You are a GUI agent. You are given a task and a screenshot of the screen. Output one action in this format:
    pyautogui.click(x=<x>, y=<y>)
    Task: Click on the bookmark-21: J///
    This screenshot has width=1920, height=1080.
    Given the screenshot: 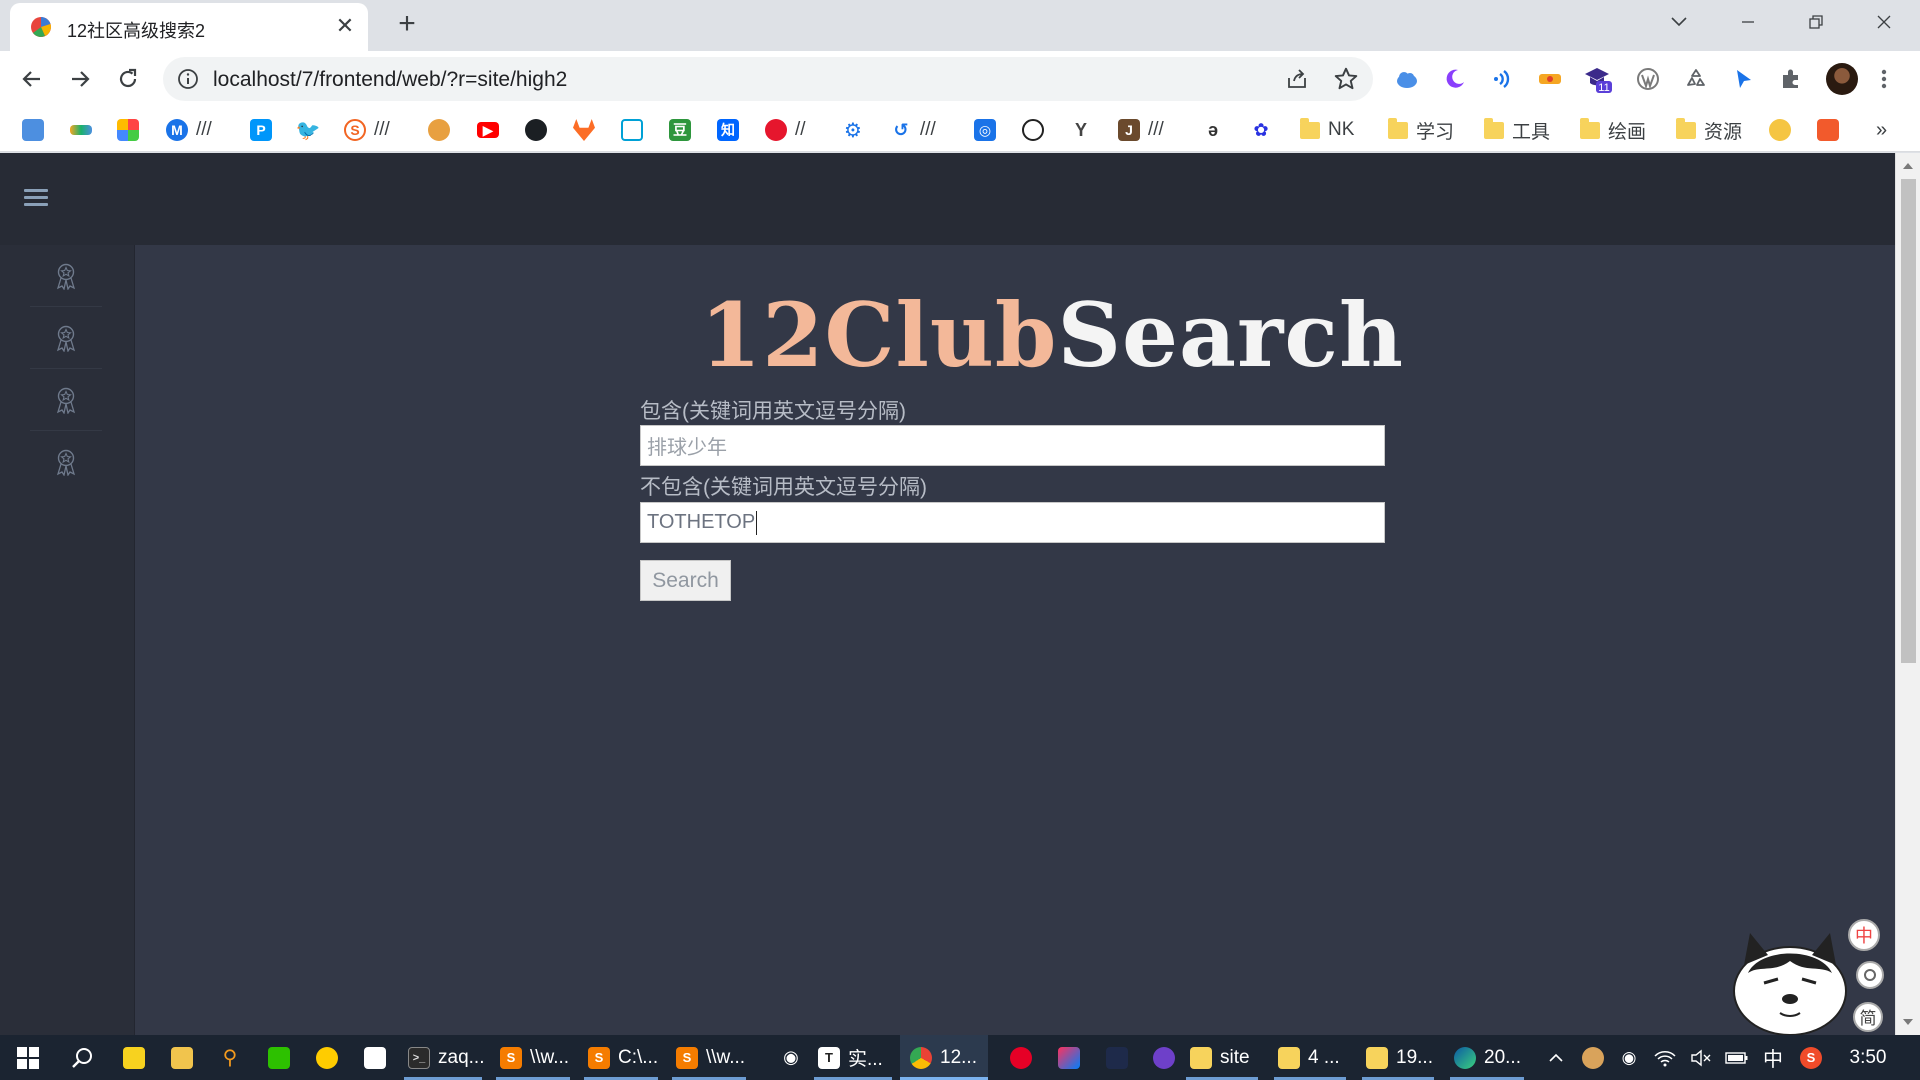 What is the action you would take?
    pyautogui.click(x=1141, y=130)
    